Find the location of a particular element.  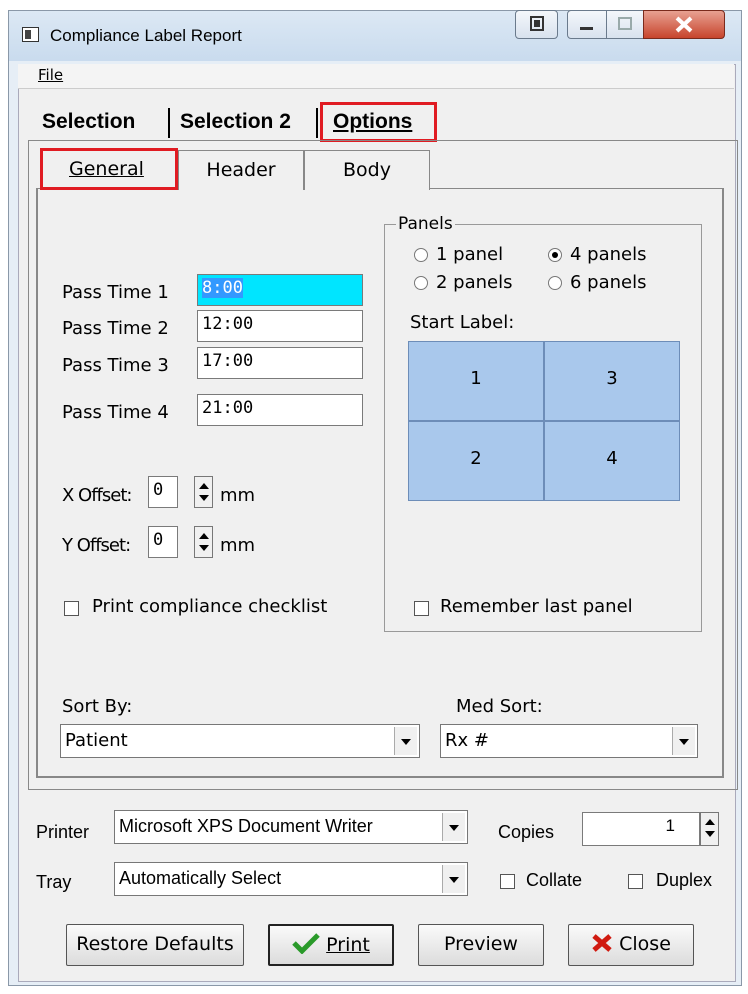

maximize-button is located at coordinates (625, 24).